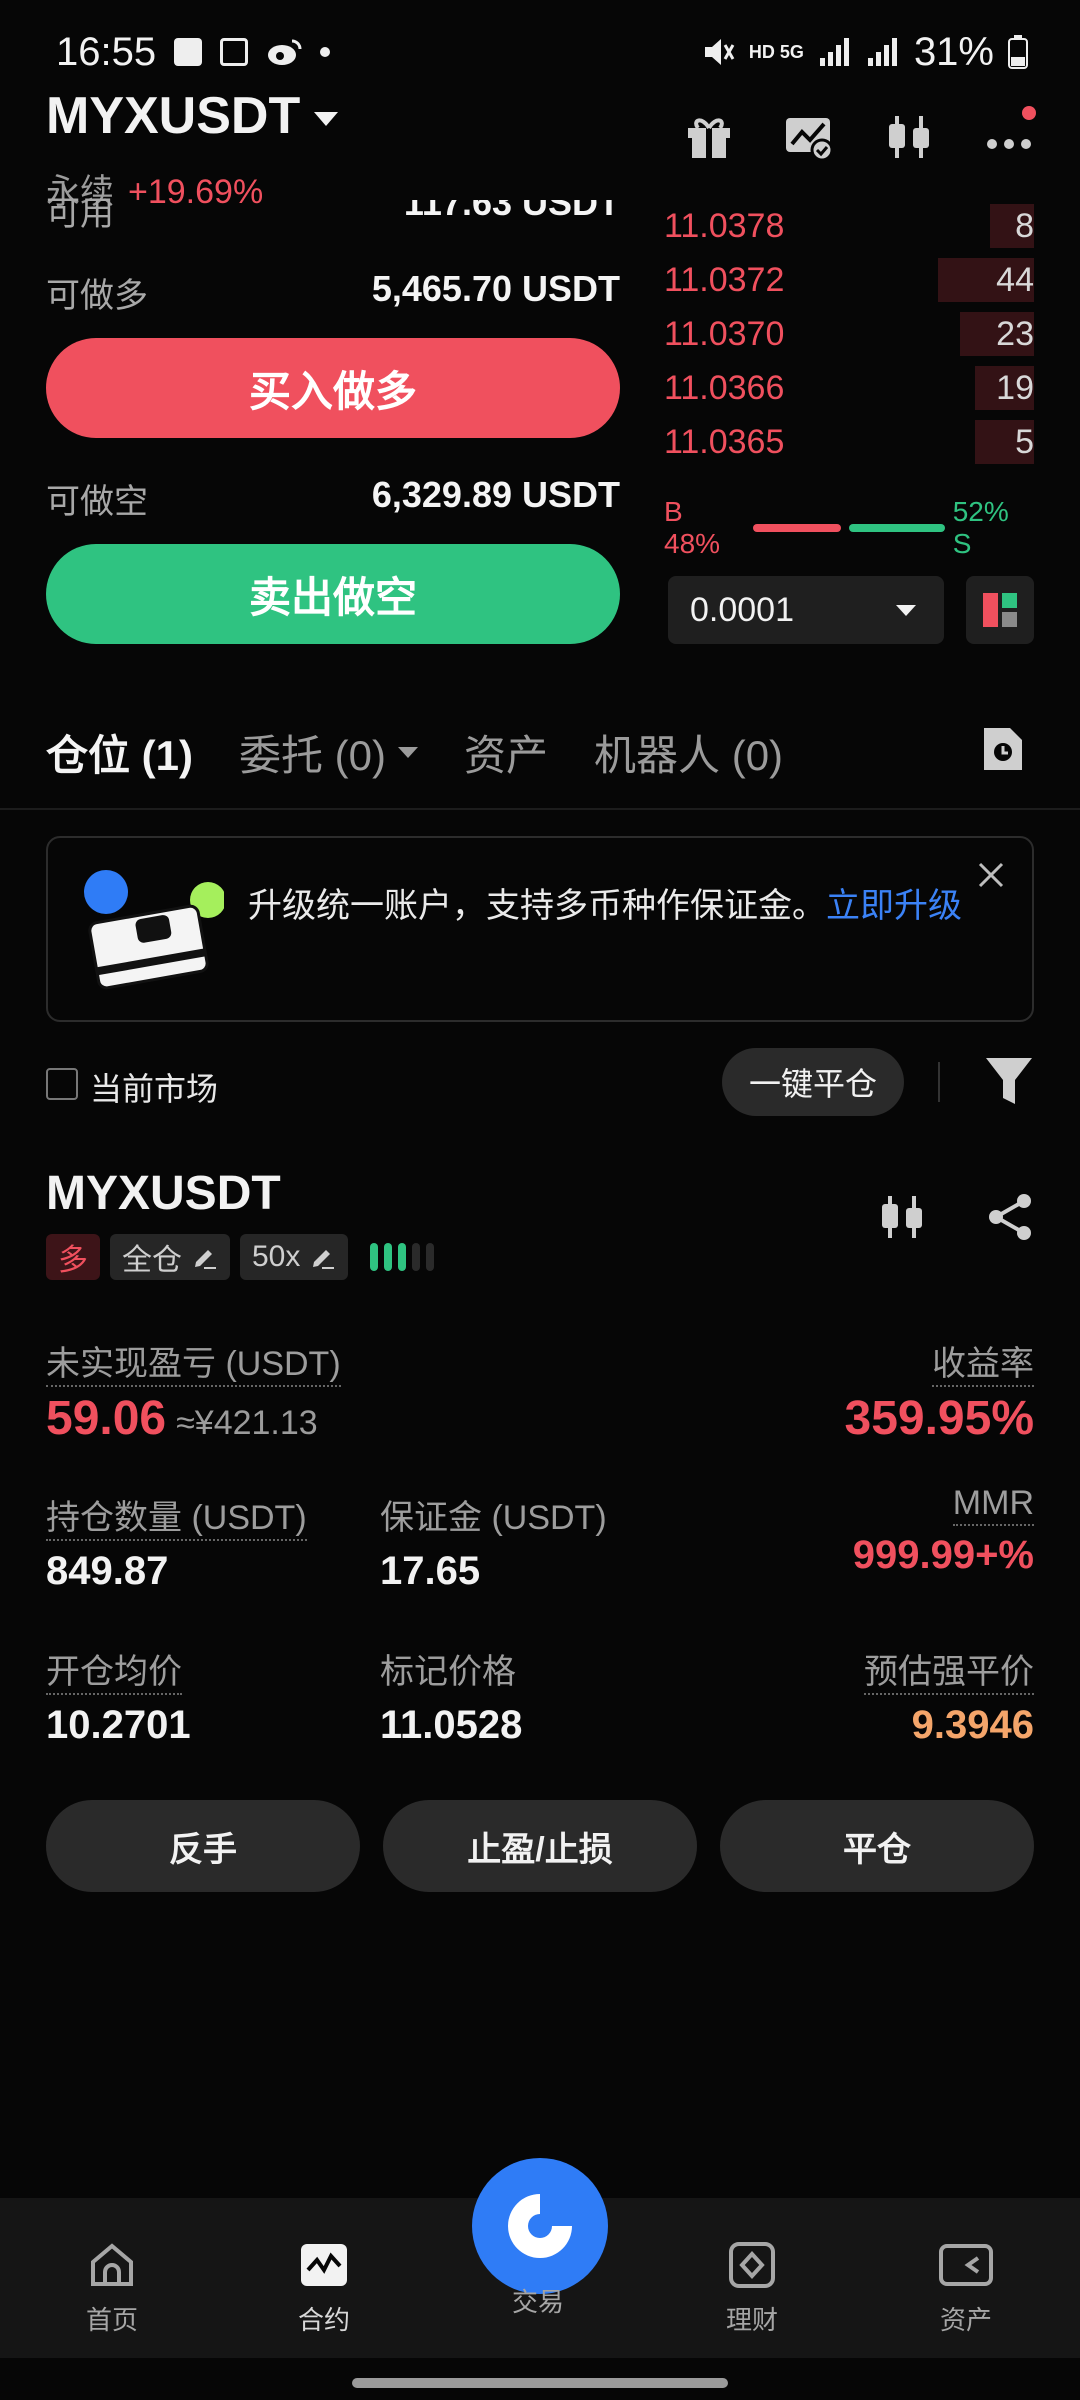 The height and width of the screenshot is (2400, 1080). What do you see at coordinates (111, 2320) in the screenshot?
I see `nav-home-label: 首页` at bounding box center [111, 2320].